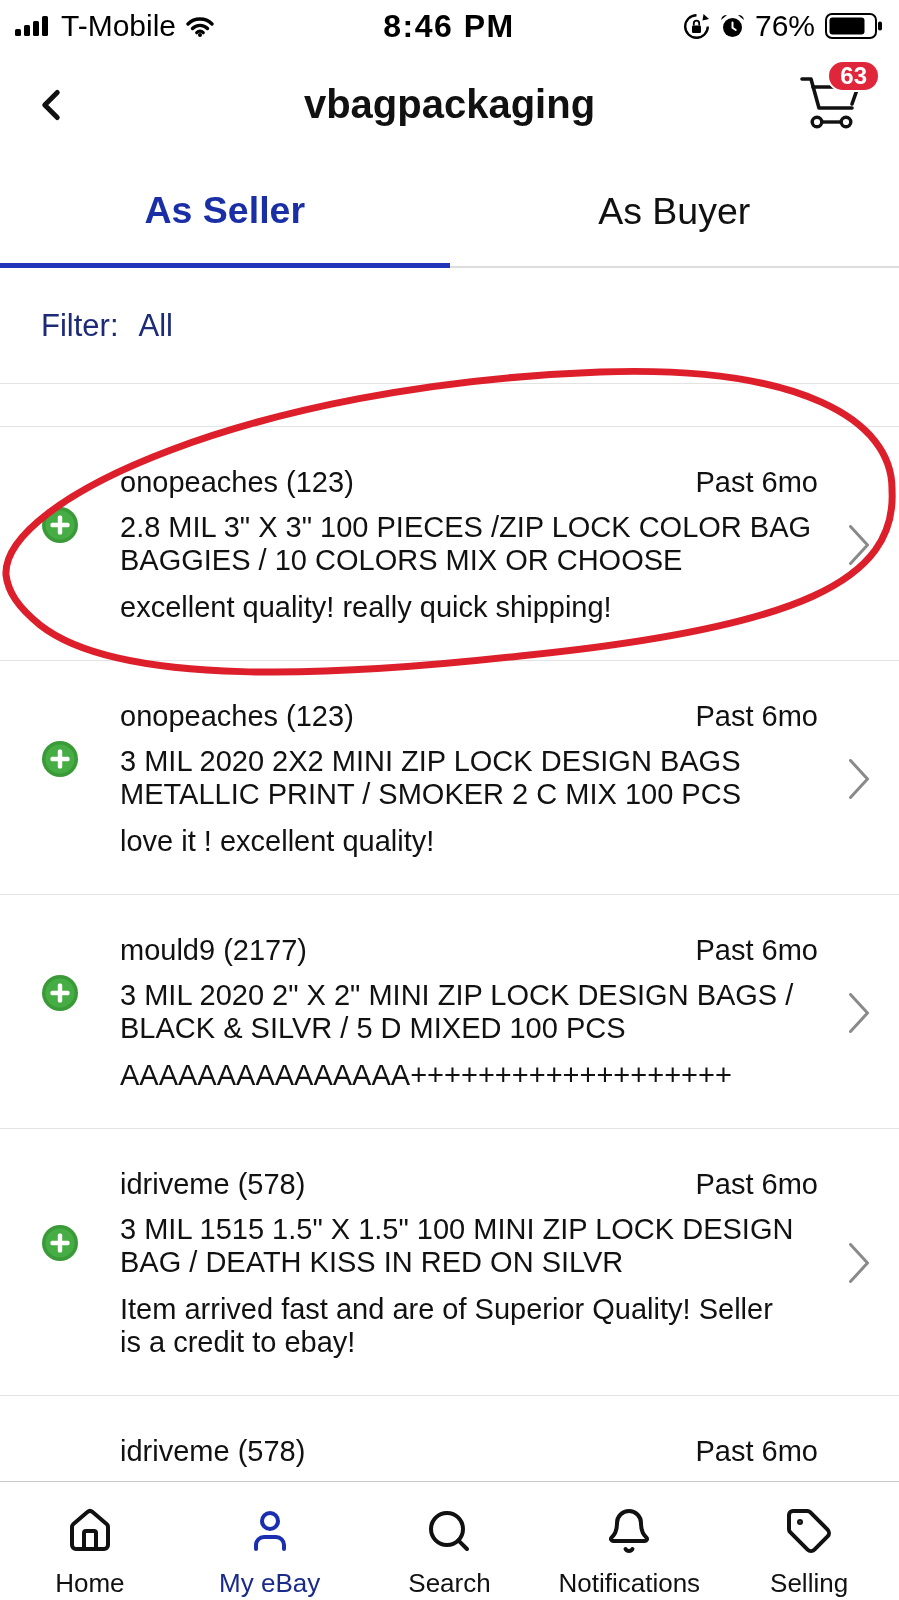 Image resolution: width=899 pixels, height=1600 pixels. What do you see at coordinates (90, 1541) in the screenshot?
I see `nav-tab: Home` at bounding box center [90, 1541].